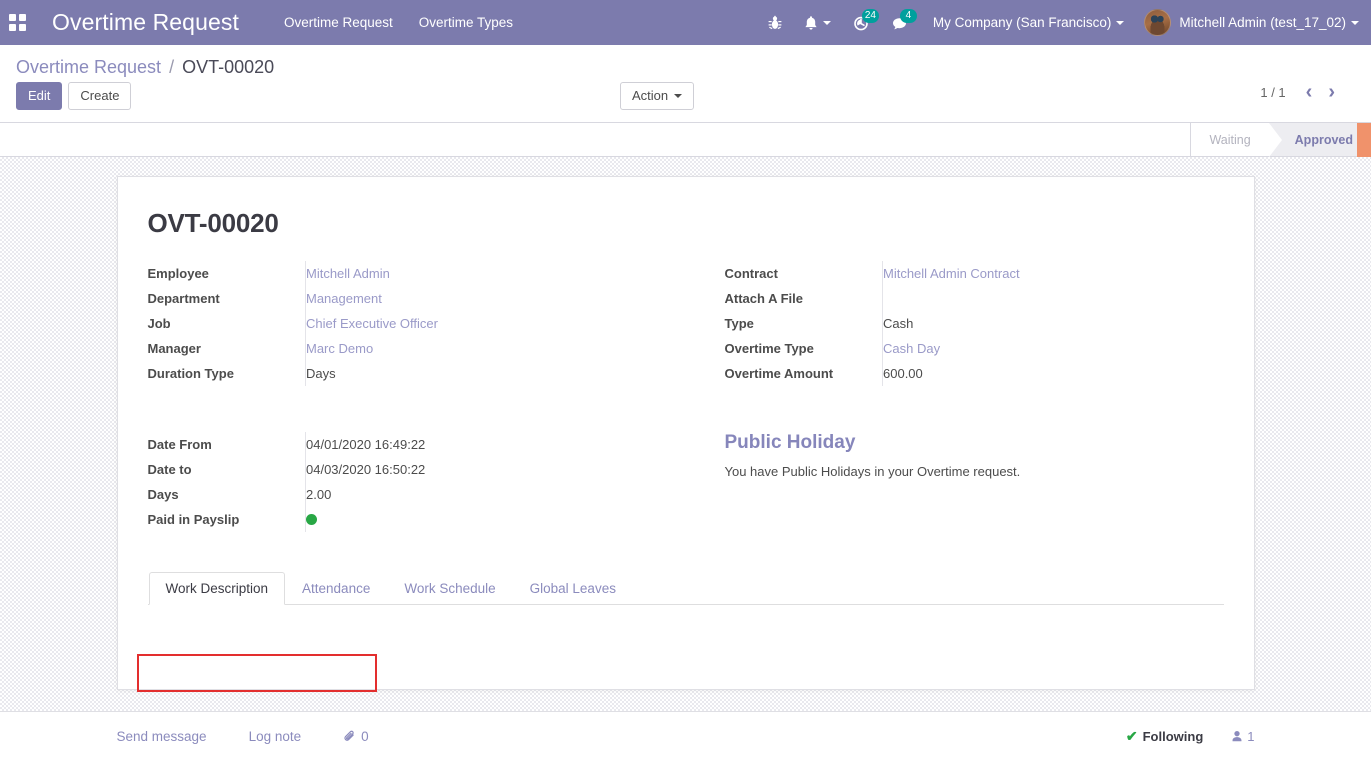 The image size is (1371, 770). I want to click on field-label-date-to: Date to, so click(226, 469).